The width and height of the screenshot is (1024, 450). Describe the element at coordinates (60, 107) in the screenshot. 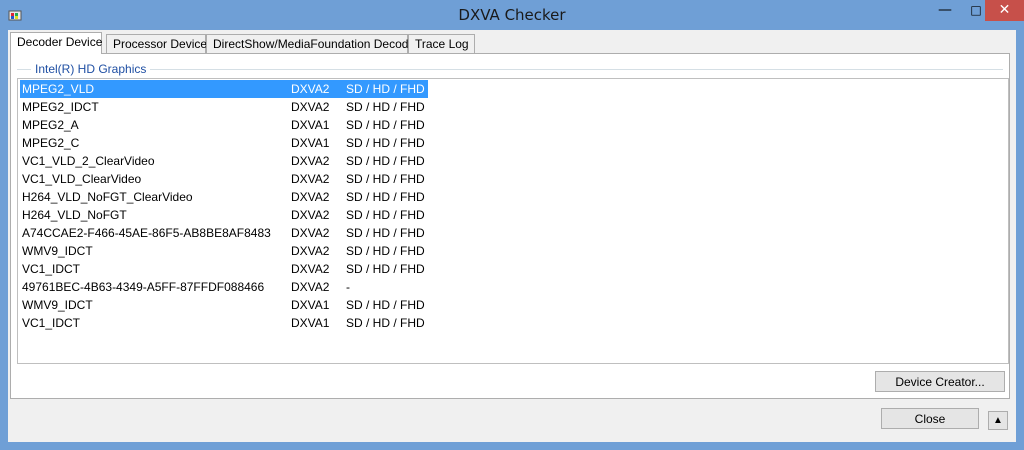

I see `decoder-name-cell: MPEG2_IDCT` at that location.